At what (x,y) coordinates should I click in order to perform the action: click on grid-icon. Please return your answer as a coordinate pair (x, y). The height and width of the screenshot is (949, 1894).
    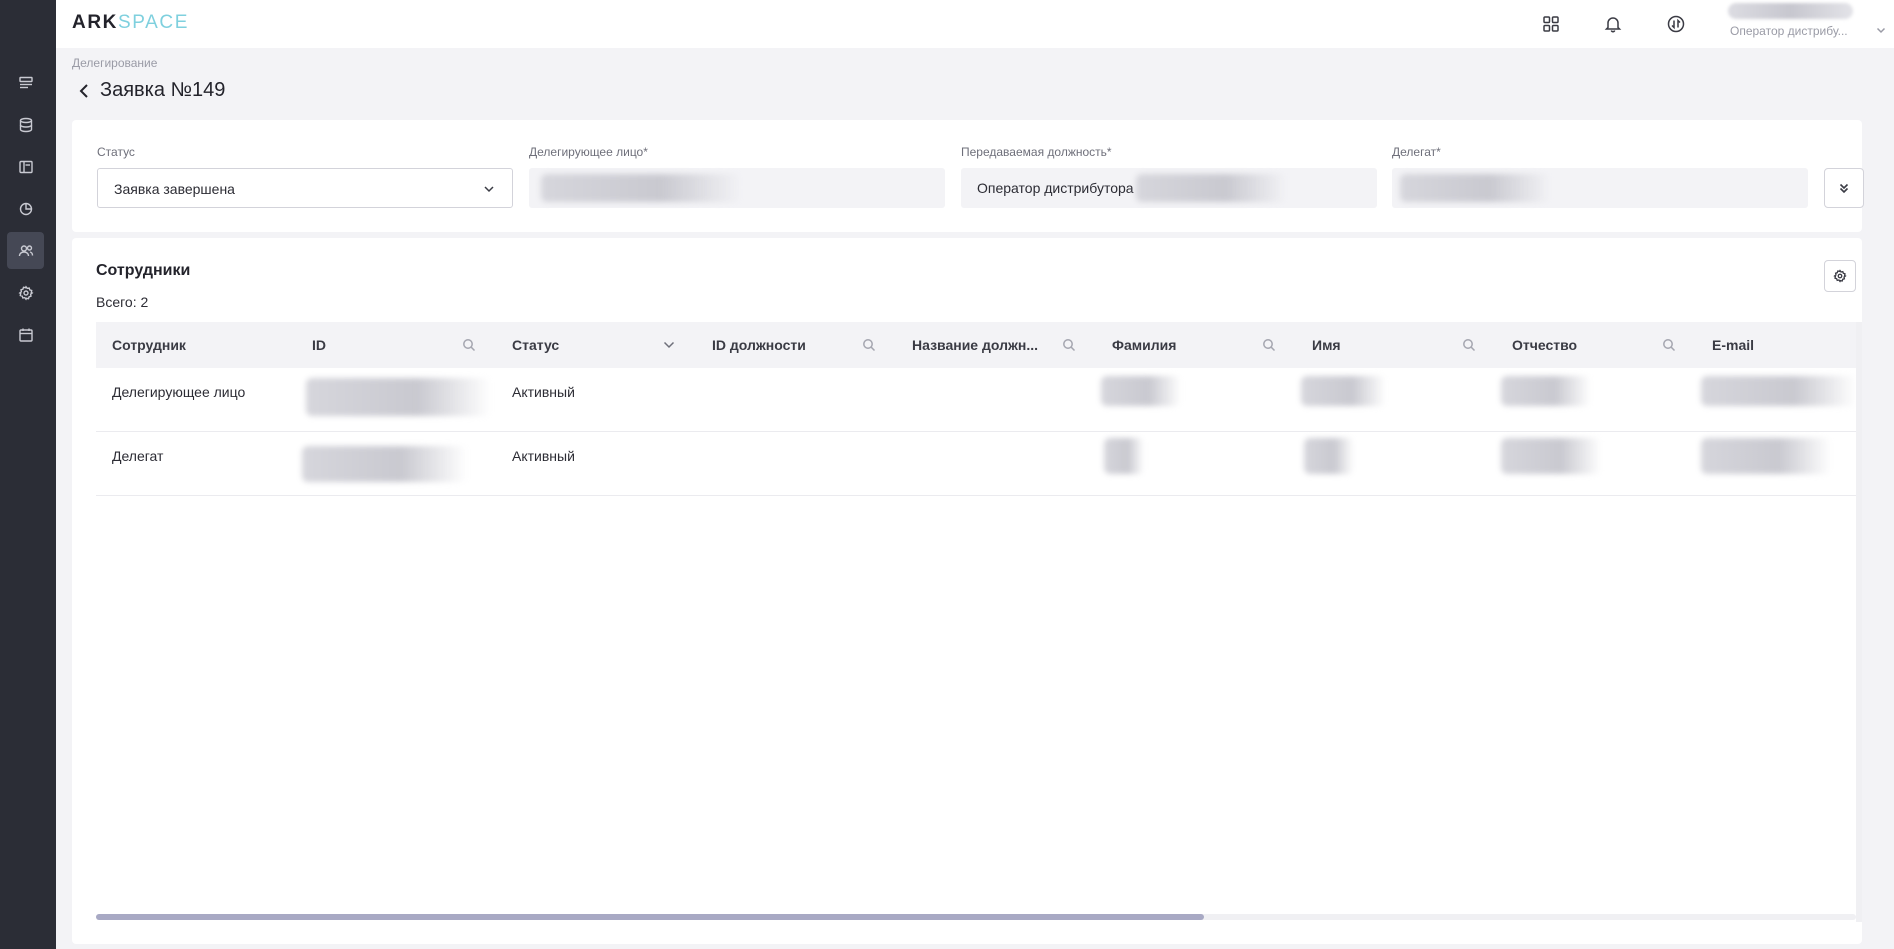
    Looking at the image, I should click on (1551, 24).